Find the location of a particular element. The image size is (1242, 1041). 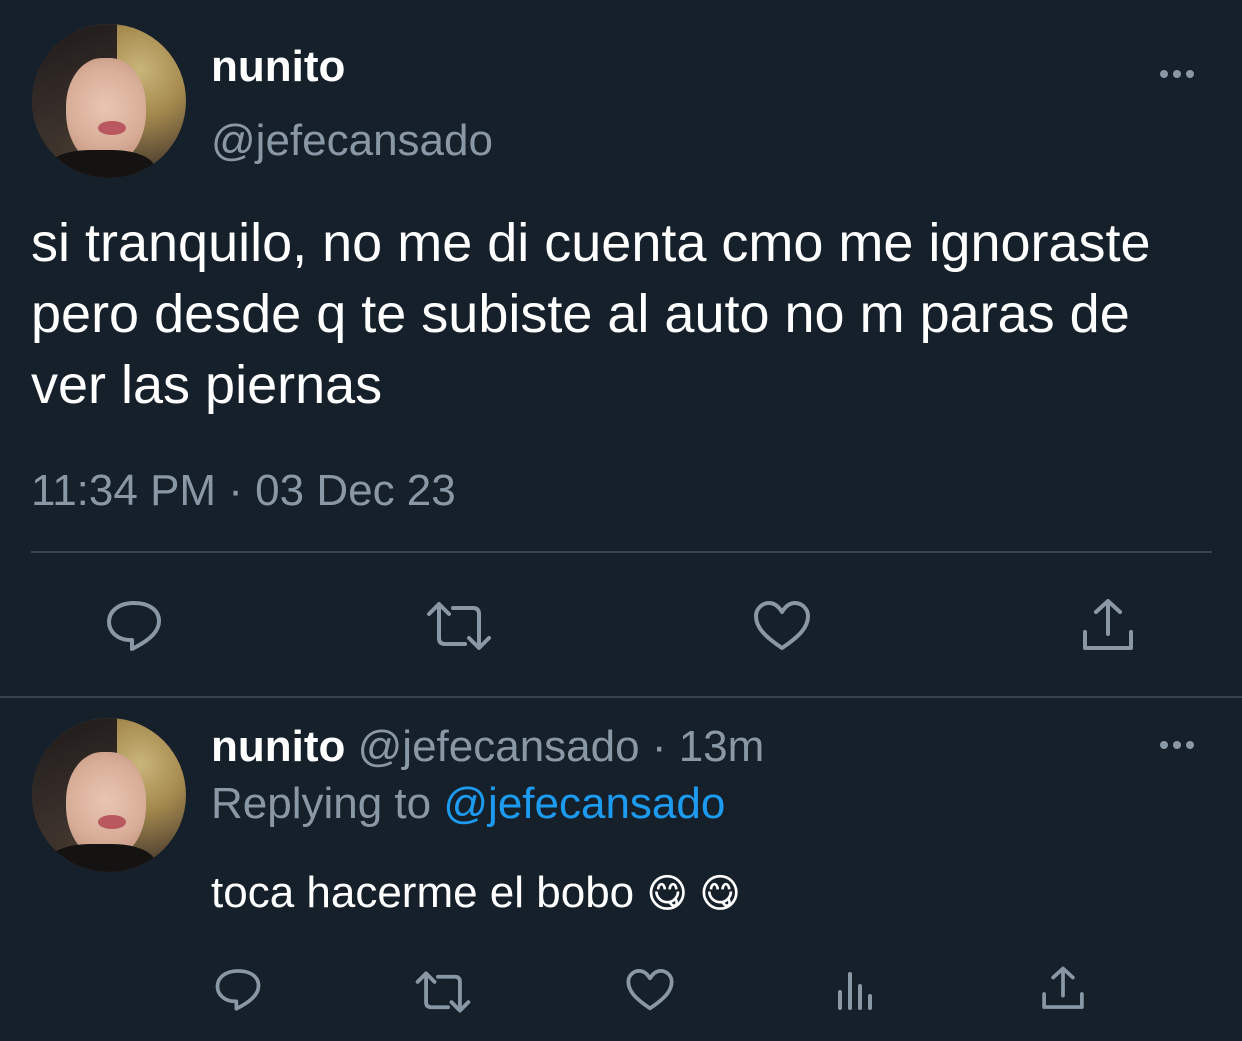

reply-tweet-time: · 13m is located at coordinates (708, 746).